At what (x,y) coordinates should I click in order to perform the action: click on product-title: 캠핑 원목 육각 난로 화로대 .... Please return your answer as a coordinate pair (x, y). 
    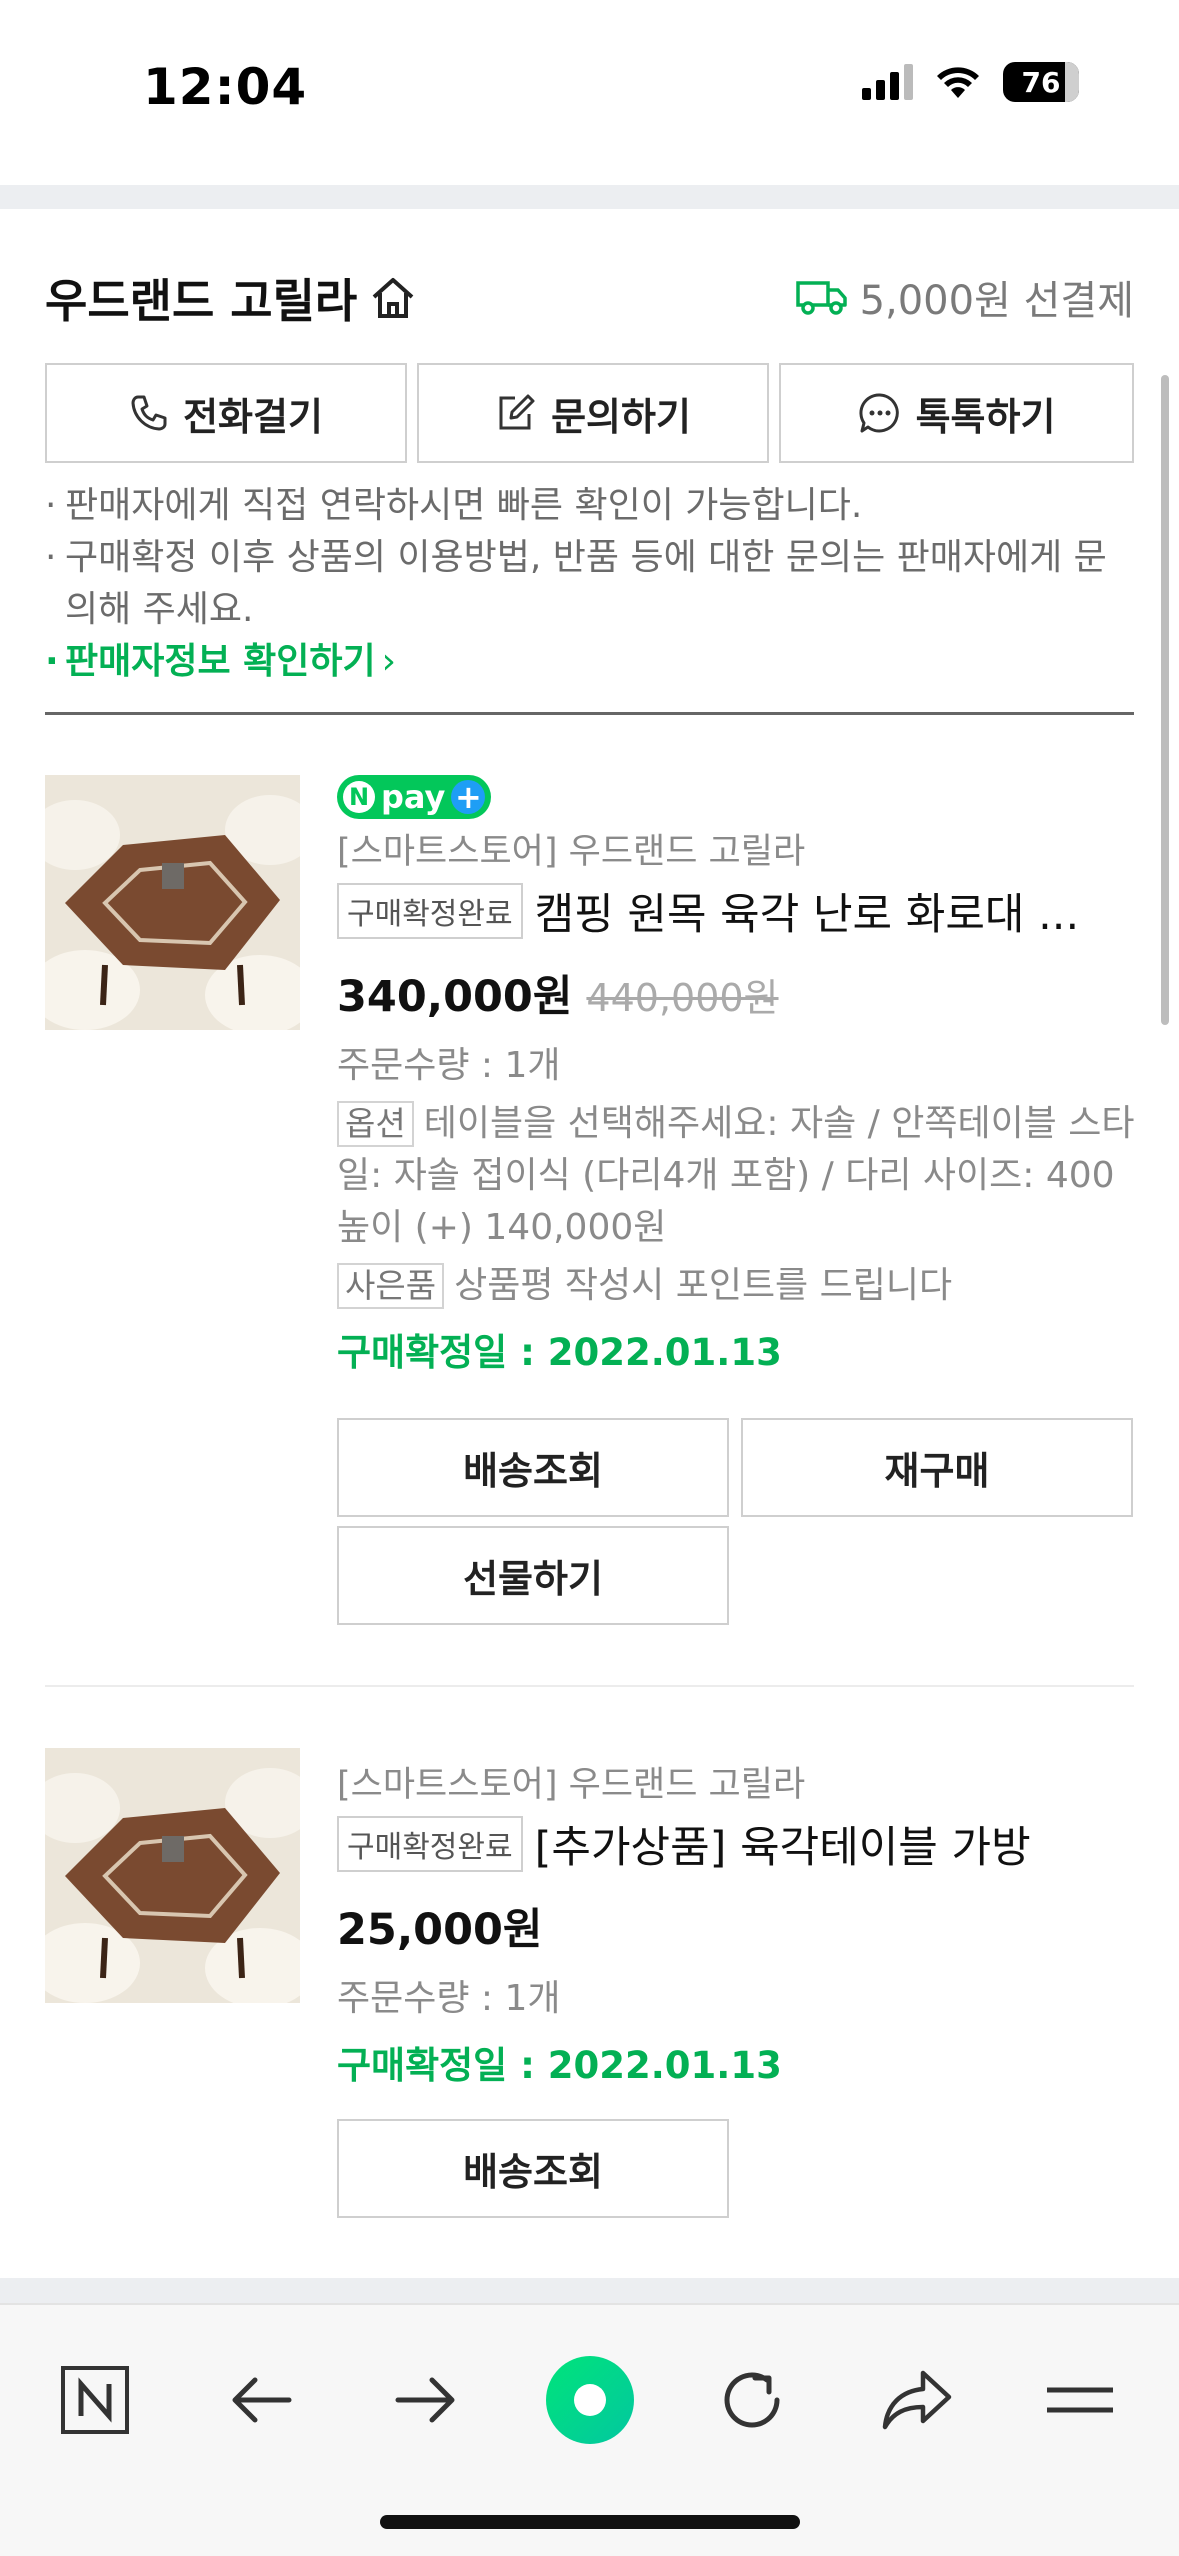
    Looking at the image, I should click on (807, 915).